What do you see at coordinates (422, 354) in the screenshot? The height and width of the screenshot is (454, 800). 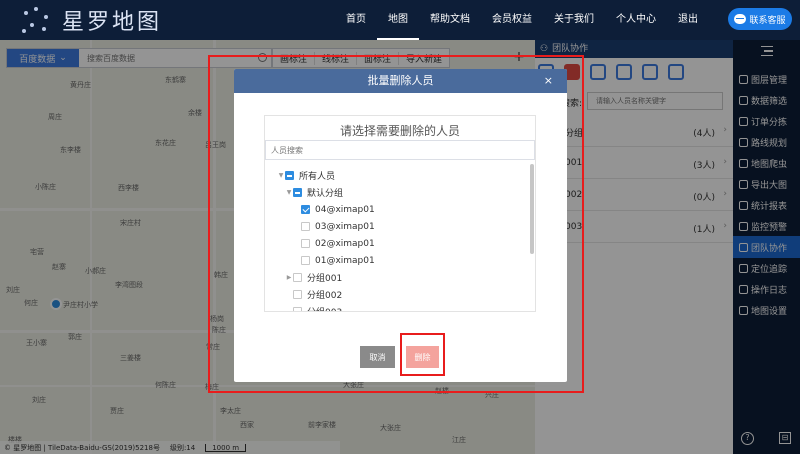 I see `highlight-box-delete` at bounding box center [422, 354].